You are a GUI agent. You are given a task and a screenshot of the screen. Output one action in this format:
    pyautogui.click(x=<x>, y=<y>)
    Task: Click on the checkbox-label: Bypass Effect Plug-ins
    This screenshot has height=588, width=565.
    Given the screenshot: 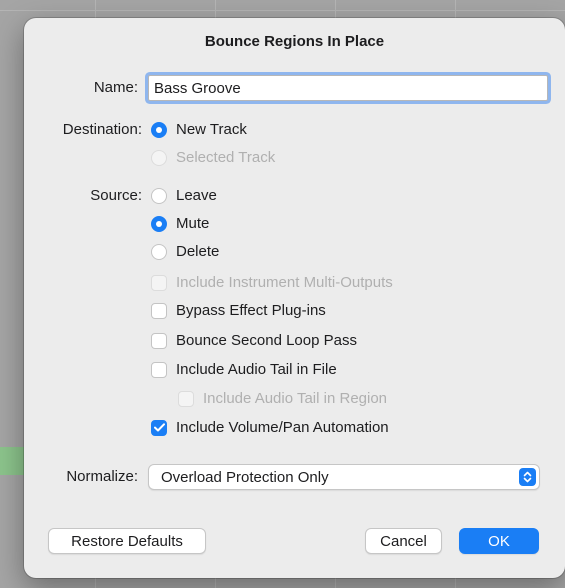 What is the action you would take?
    pyautogui.click(x=251, y=310)
    